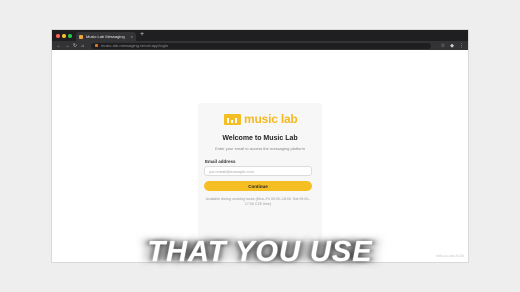 The height and width of the screenshot is (292, 520). I want to click on home-icon: ⌂, so click(83, 46).